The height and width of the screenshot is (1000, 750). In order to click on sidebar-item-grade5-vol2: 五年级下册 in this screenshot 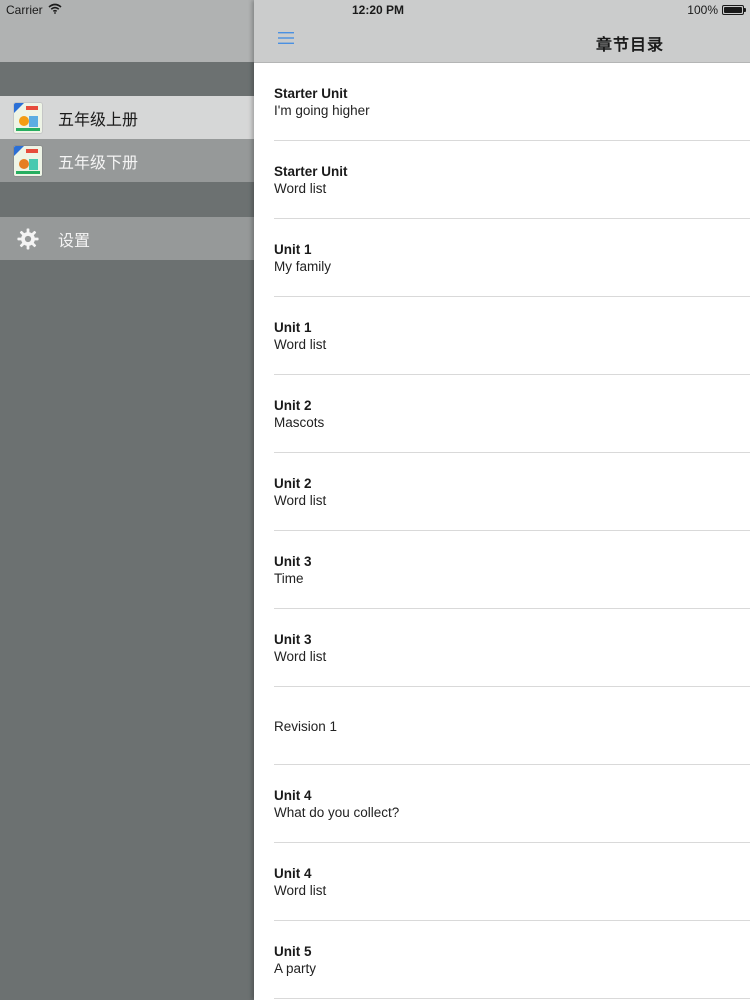, I will do `click(127, 160)`.